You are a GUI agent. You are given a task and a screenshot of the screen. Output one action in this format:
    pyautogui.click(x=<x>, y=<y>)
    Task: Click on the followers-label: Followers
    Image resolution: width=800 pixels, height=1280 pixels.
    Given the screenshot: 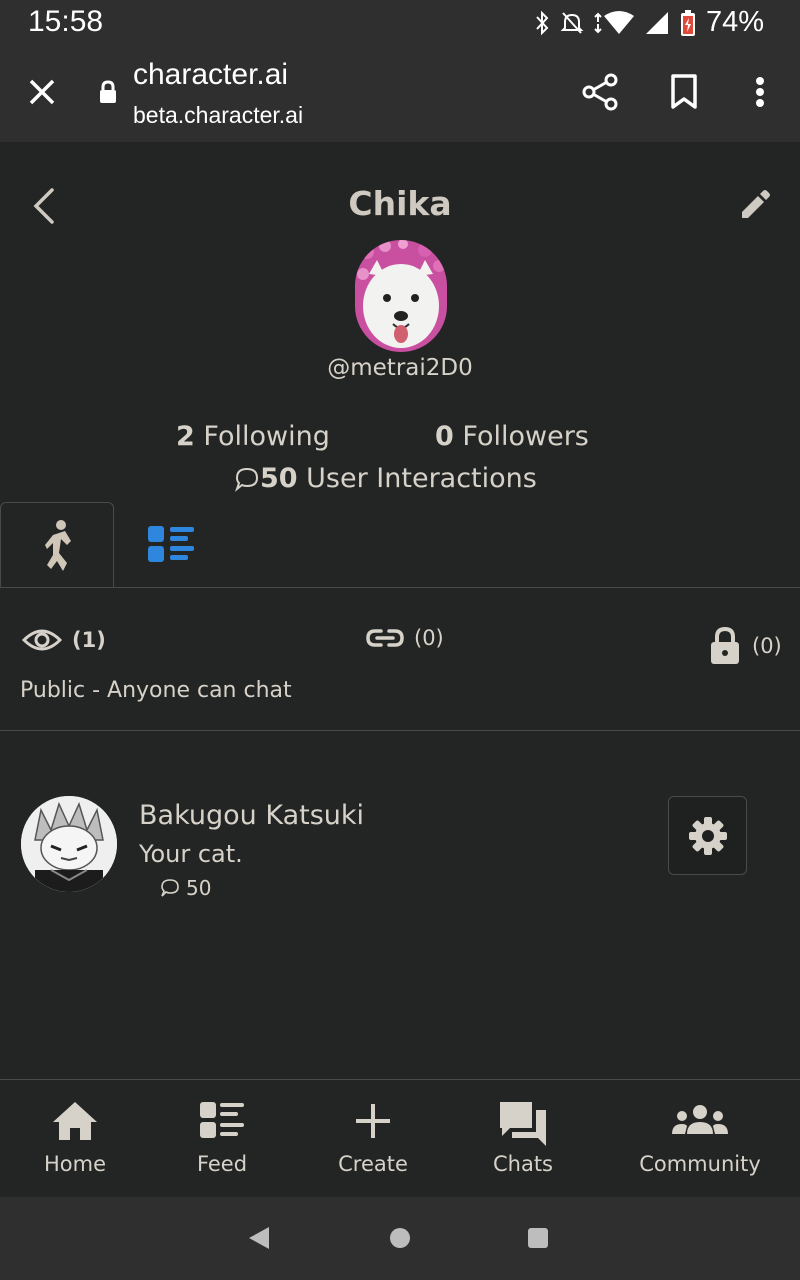 What is the action you would take?
    pyautogui.click(x=525, y=436)
    